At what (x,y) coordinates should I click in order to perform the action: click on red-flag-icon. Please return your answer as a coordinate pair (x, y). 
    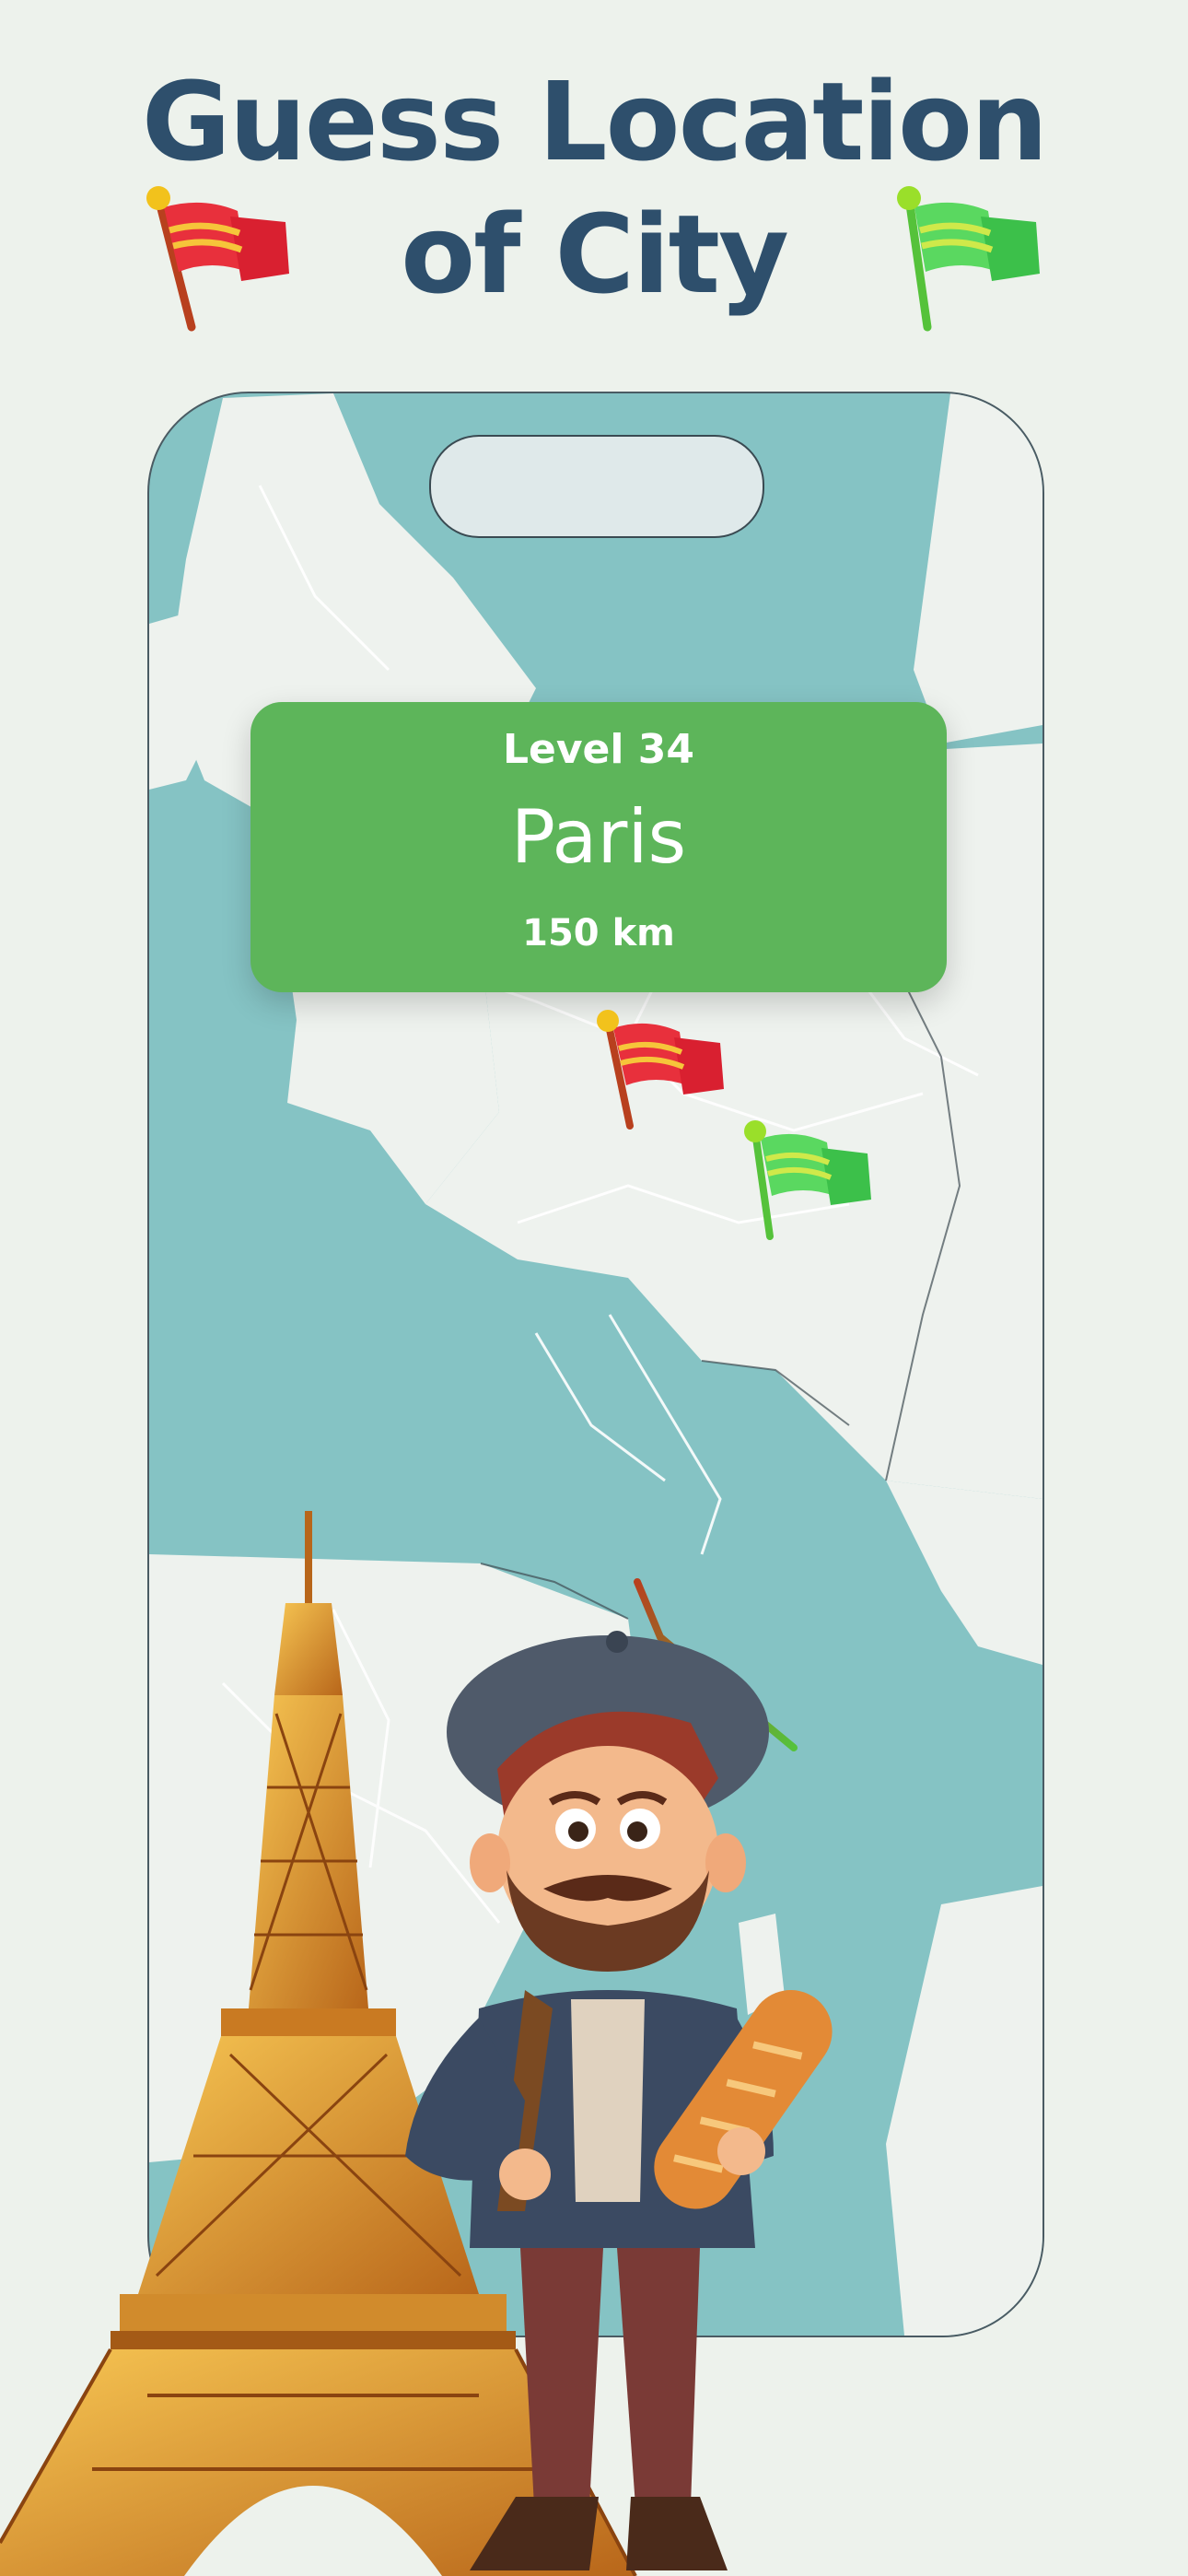
    Looking at the image, I should click on (218, 259).